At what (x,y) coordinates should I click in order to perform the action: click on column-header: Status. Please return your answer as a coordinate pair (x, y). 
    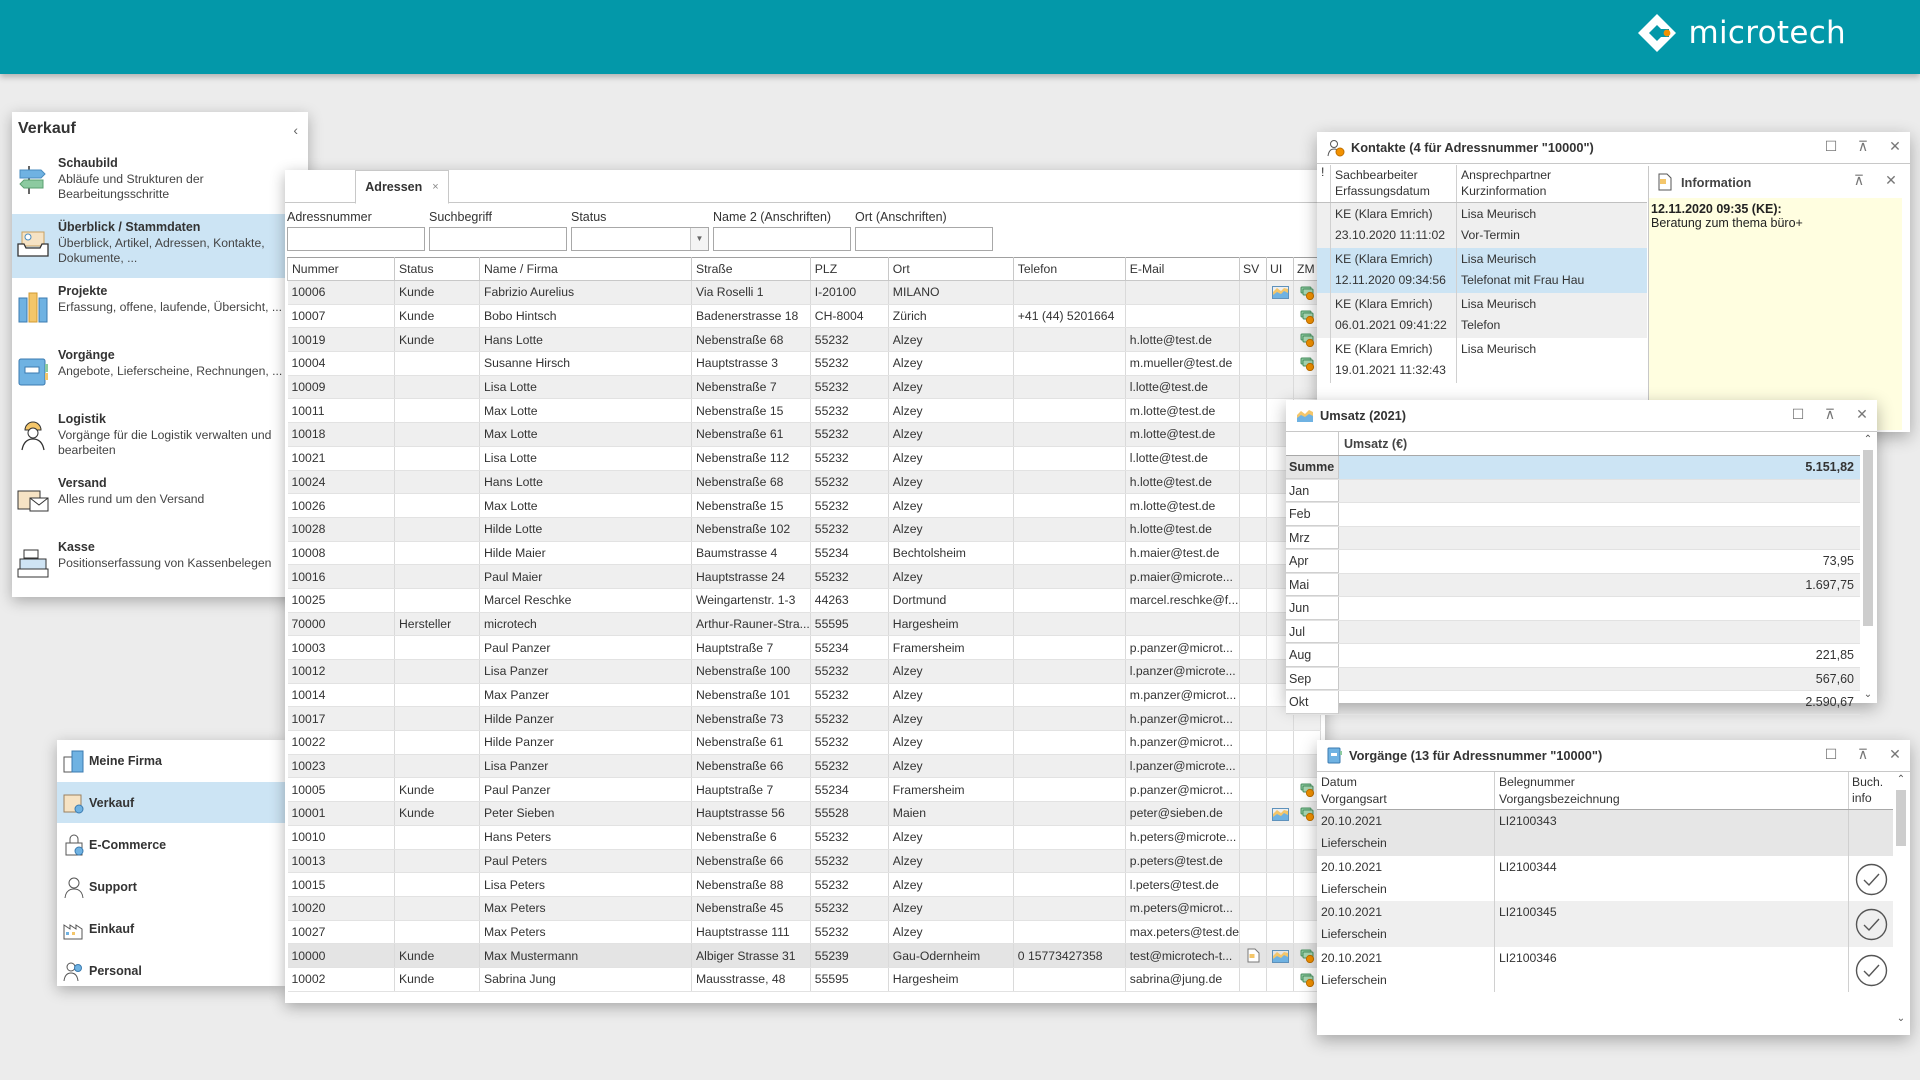
    Looking at the image, I should click on (437, 269).